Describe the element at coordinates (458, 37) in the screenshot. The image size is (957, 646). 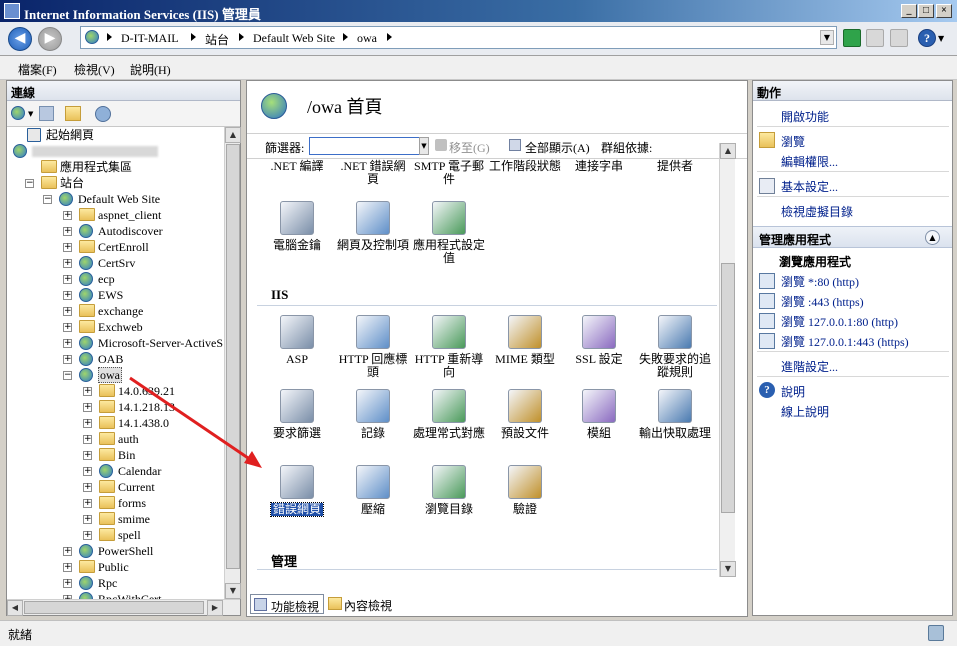
I see `address-bar: D-IT-MAIL 站台 Default Web Site owa ▼` at that location.